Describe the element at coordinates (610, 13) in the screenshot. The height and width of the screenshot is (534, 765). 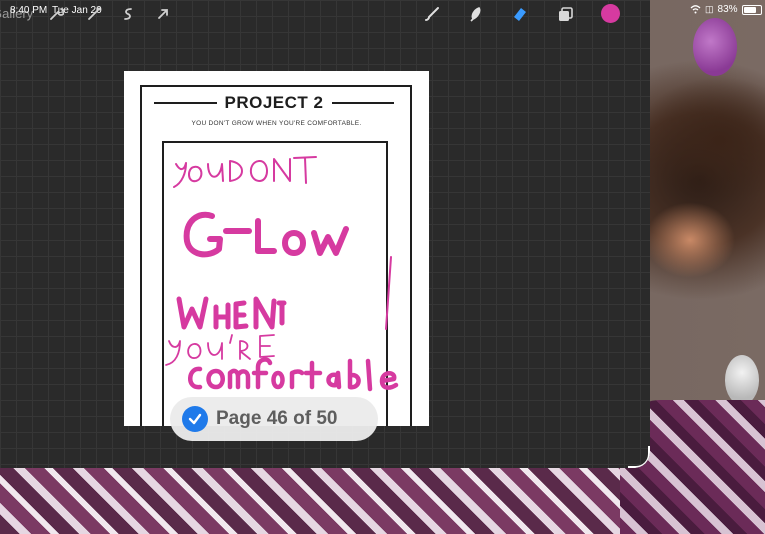
I see `color-swatch` at that location.